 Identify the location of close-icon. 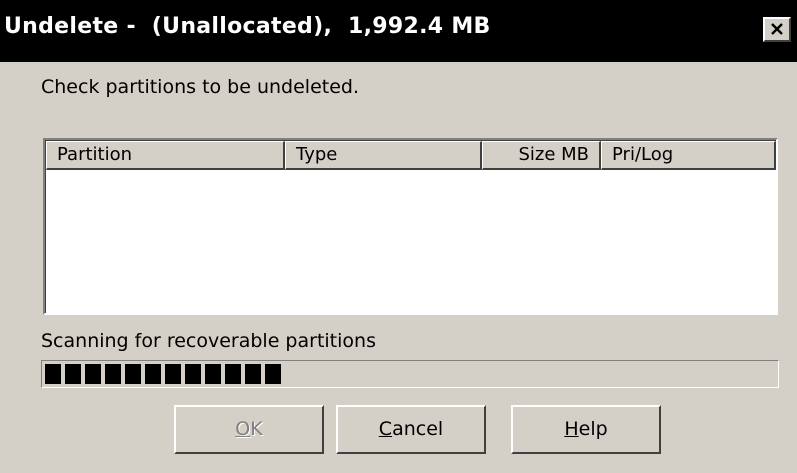
(777, 29).